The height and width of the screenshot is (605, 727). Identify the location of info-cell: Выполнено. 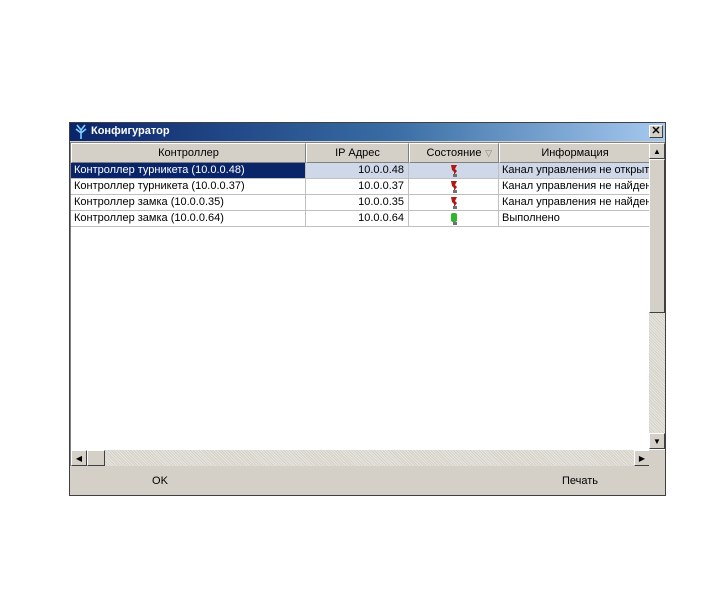
(575, 219).